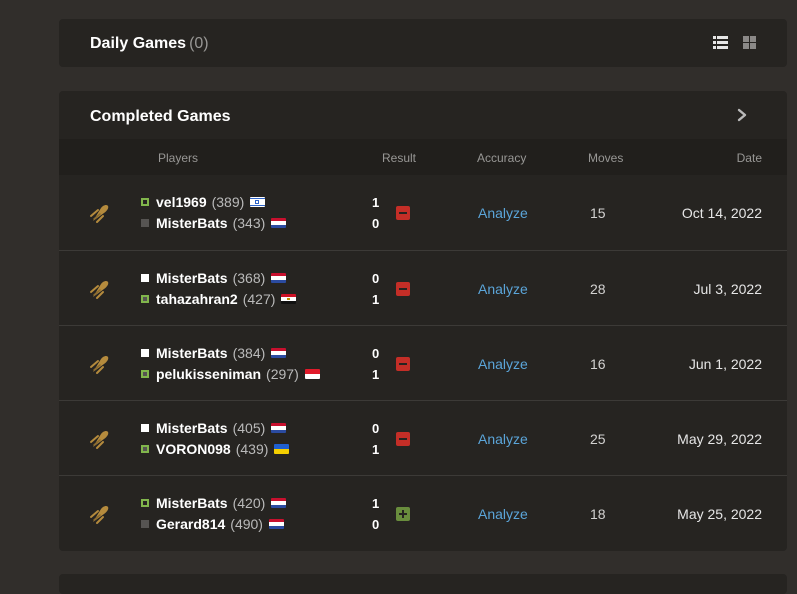 Image resolution: width=797 pixels, height=594 pixels. I want to click on view-toggle, so click(735, 42).